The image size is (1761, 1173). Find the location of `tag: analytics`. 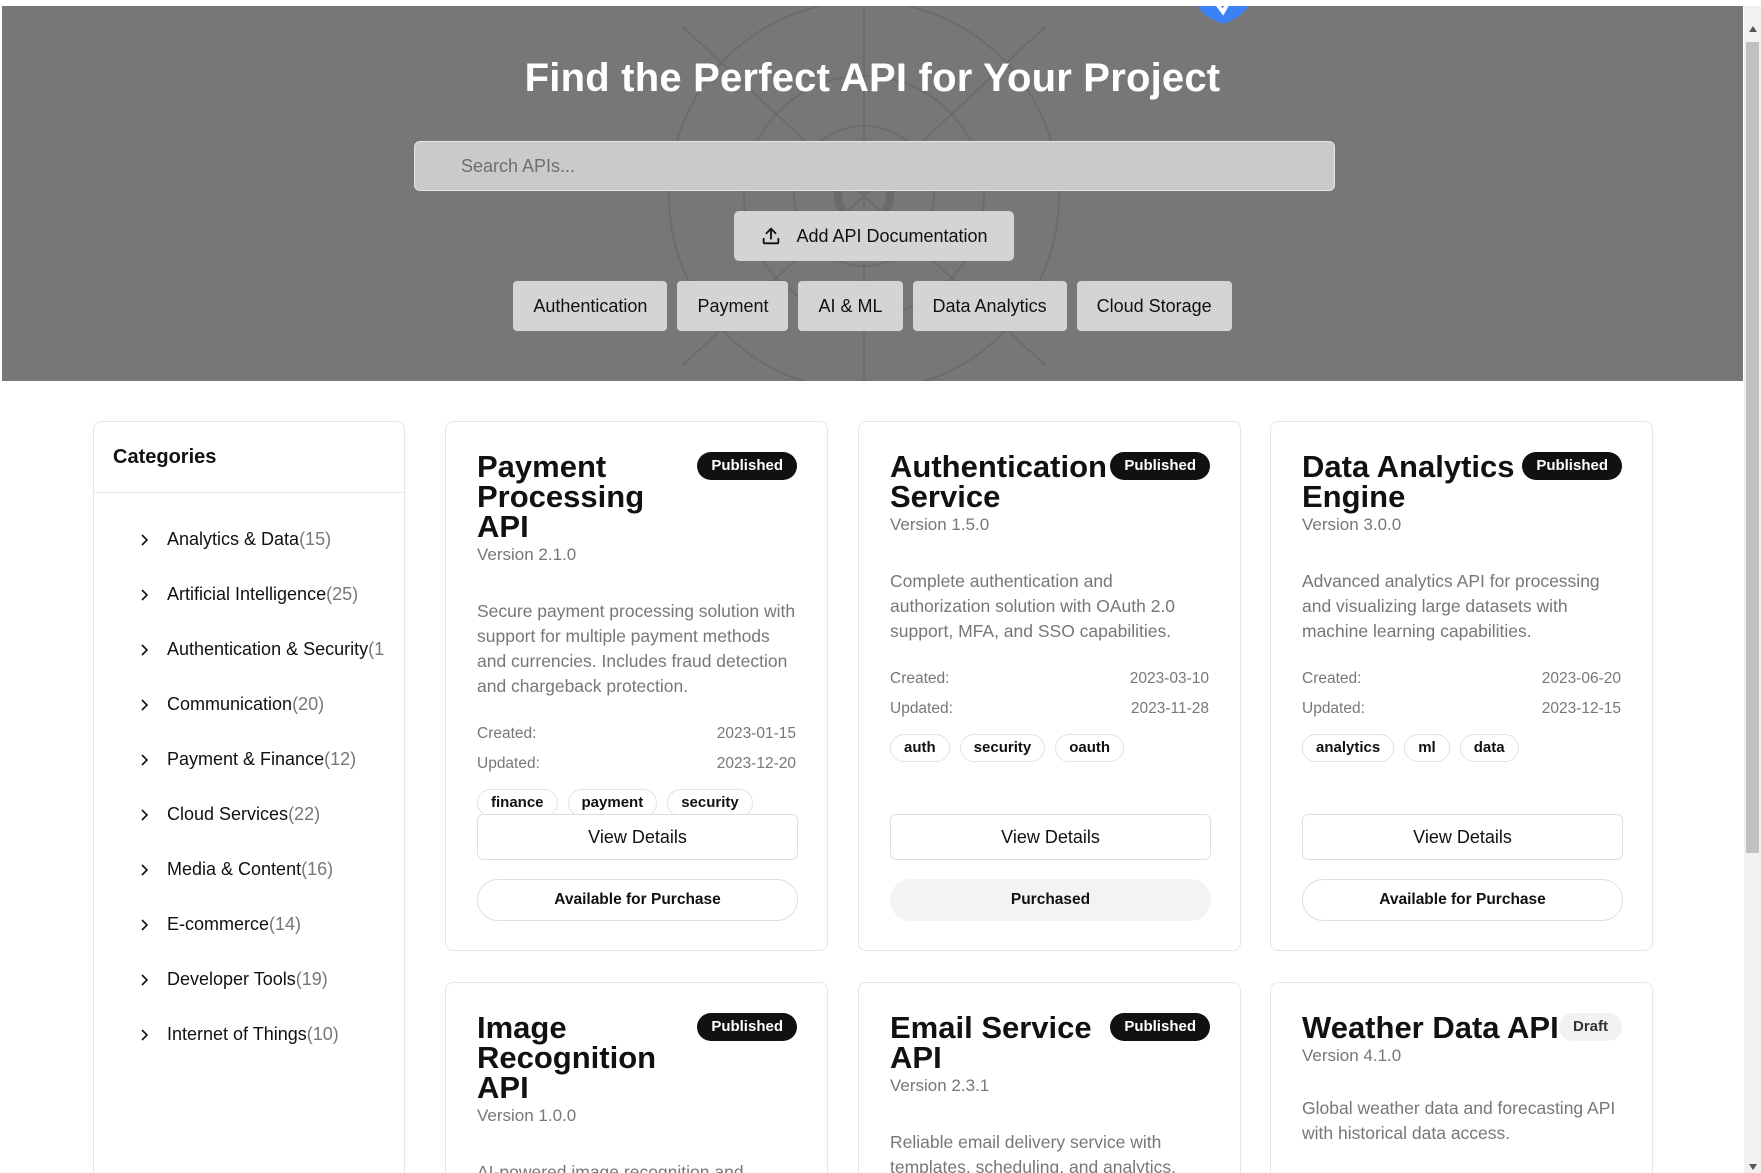

tag: analytics is located at coordinates (1348, 748).